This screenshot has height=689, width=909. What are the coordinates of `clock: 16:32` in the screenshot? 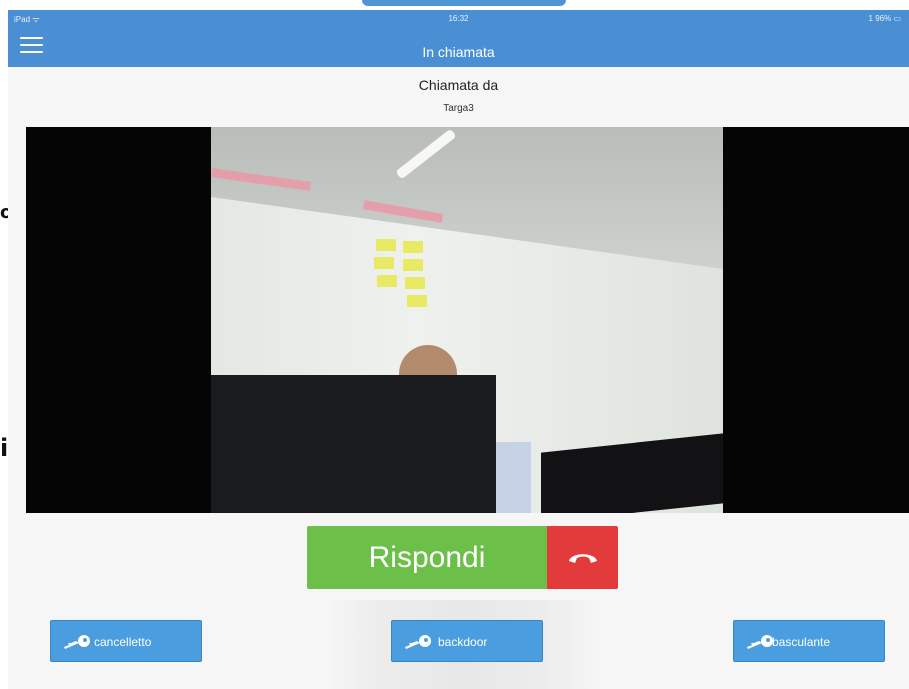 It's located at (458, 18).